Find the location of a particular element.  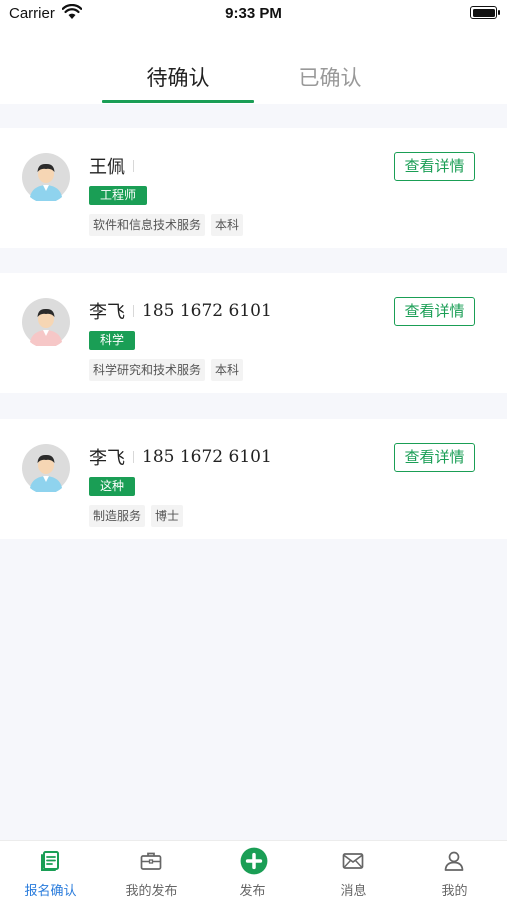

info-chips: 科学研究和技术服务 本科 is located at coordinates (166, 370).